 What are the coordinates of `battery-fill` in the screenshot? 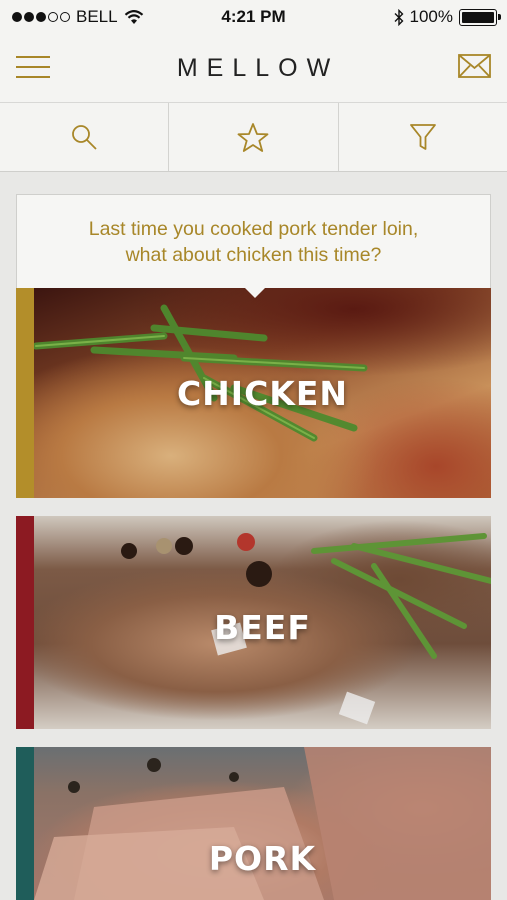 It's located at (478, 17).